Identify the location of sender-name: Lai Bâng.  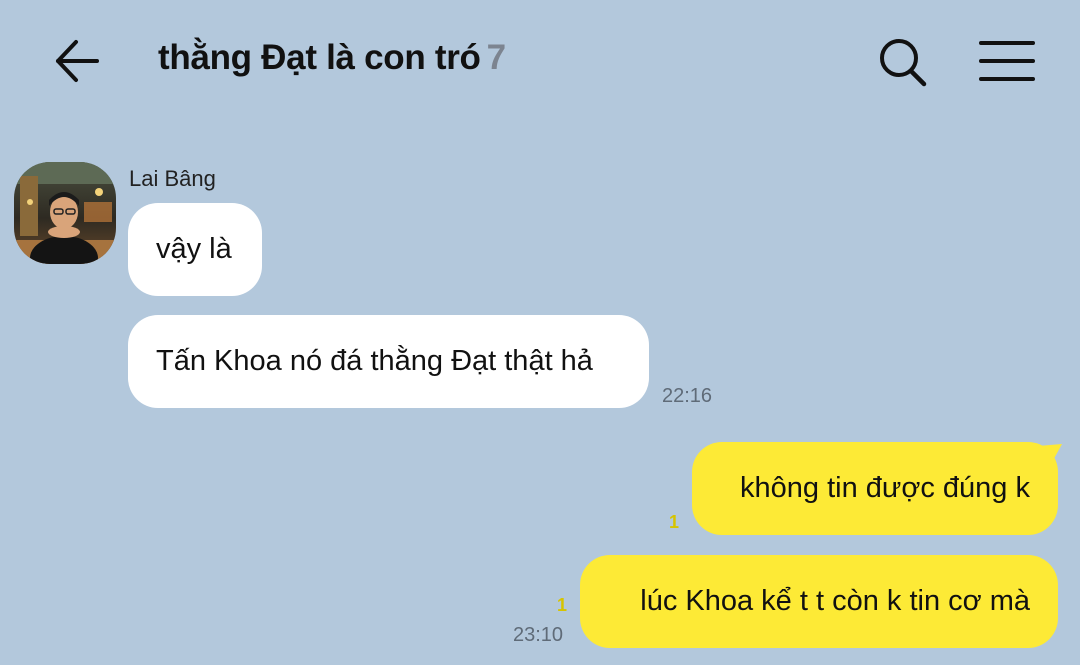
(172, 178).